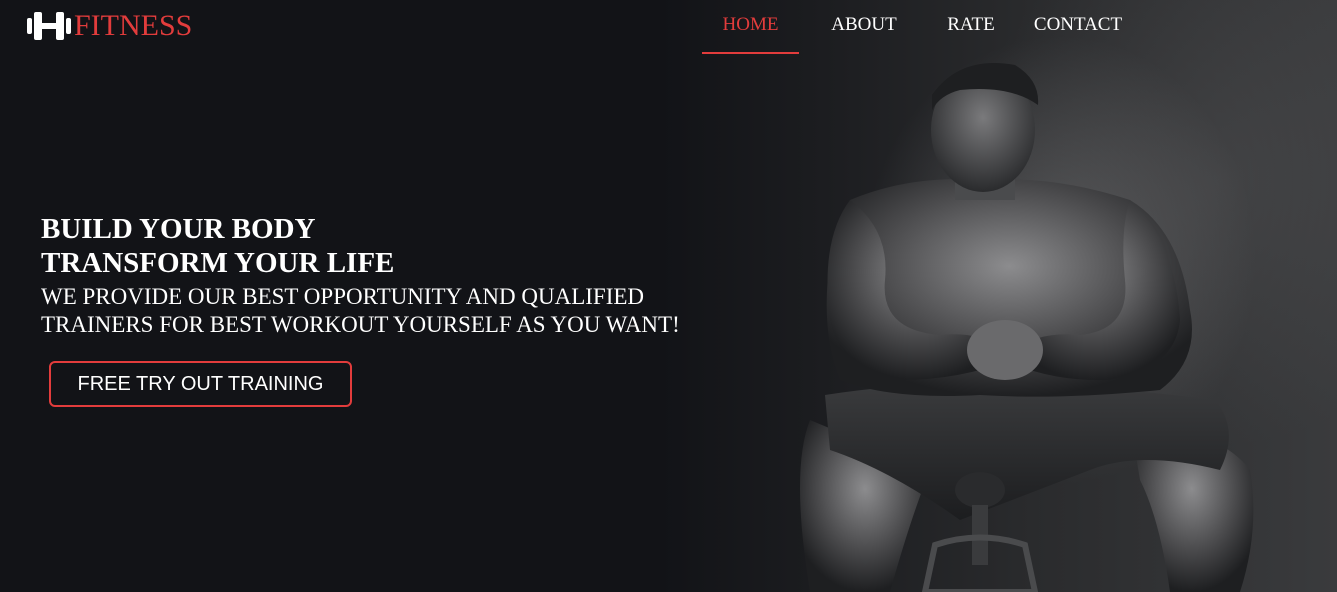 The height and width of the screenshot is (592, 1337). Describe the element at coordinates (864, 27) in the screenshot. I see `nav-item-about: ABOUT` at that location.